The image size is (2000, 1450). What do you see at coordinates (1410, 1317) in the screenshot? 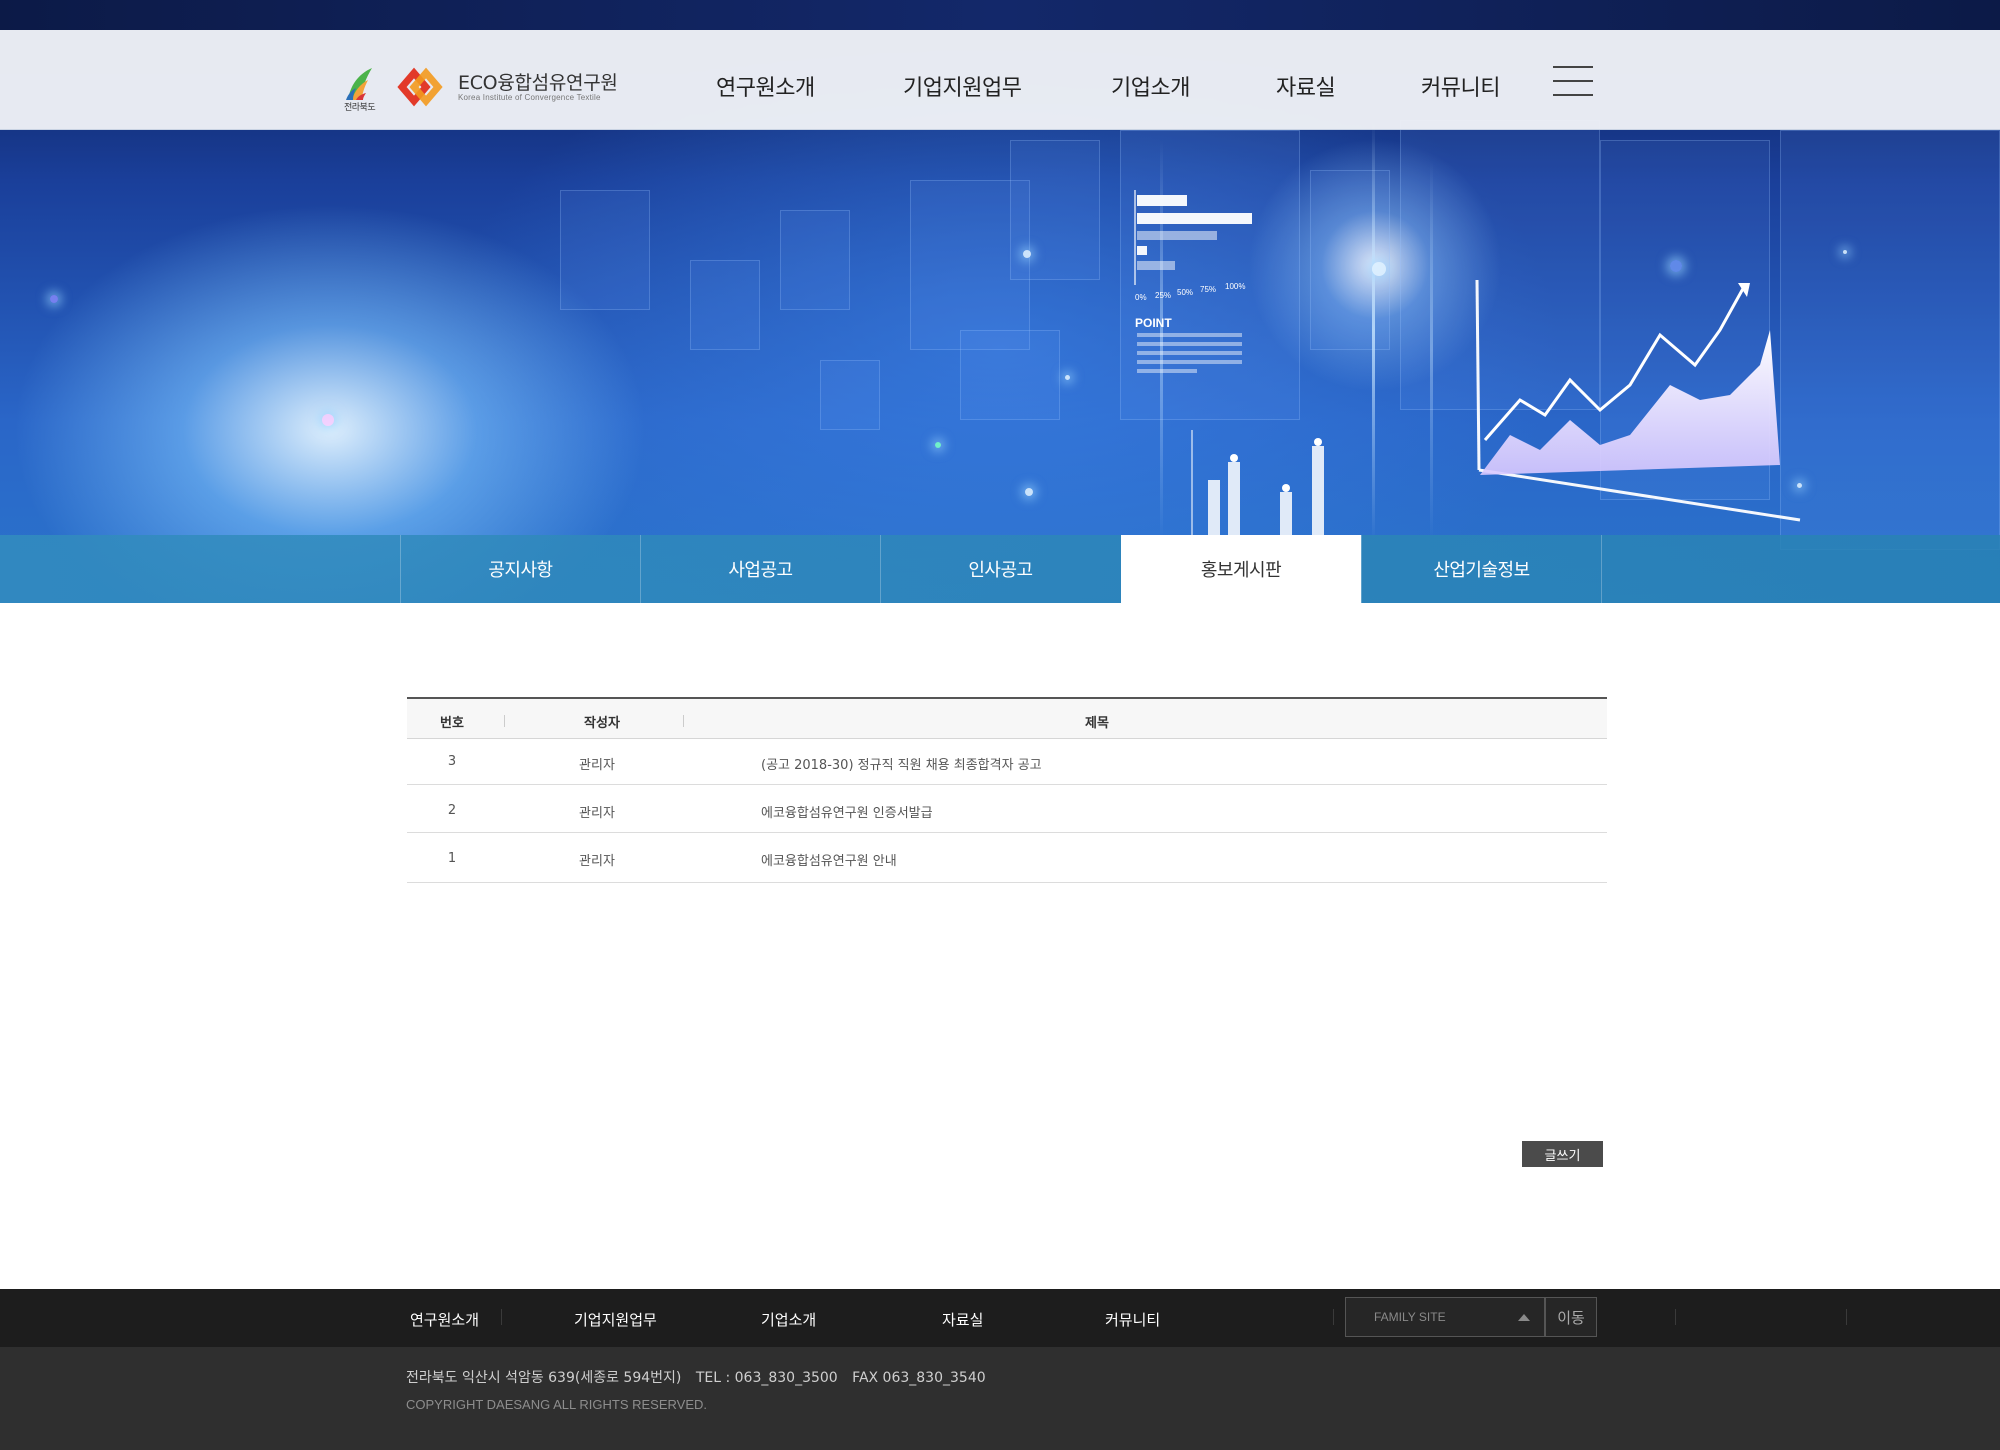
I see `family-site-label: FAMILY SITE` at bounding box center [1410, 1317].